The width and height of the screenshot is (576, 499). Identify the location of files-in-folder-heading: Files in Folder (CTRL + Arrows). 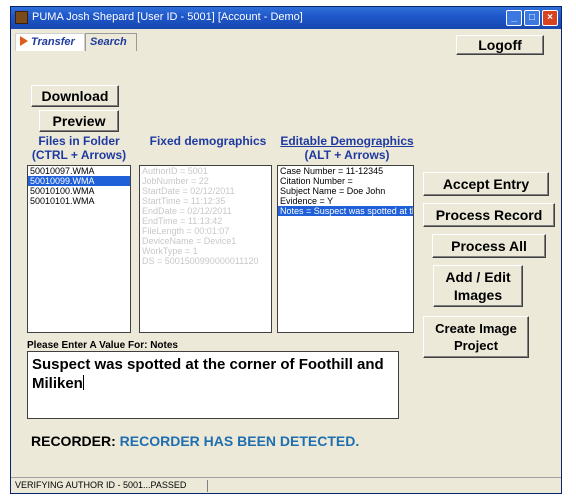
(79, 148).